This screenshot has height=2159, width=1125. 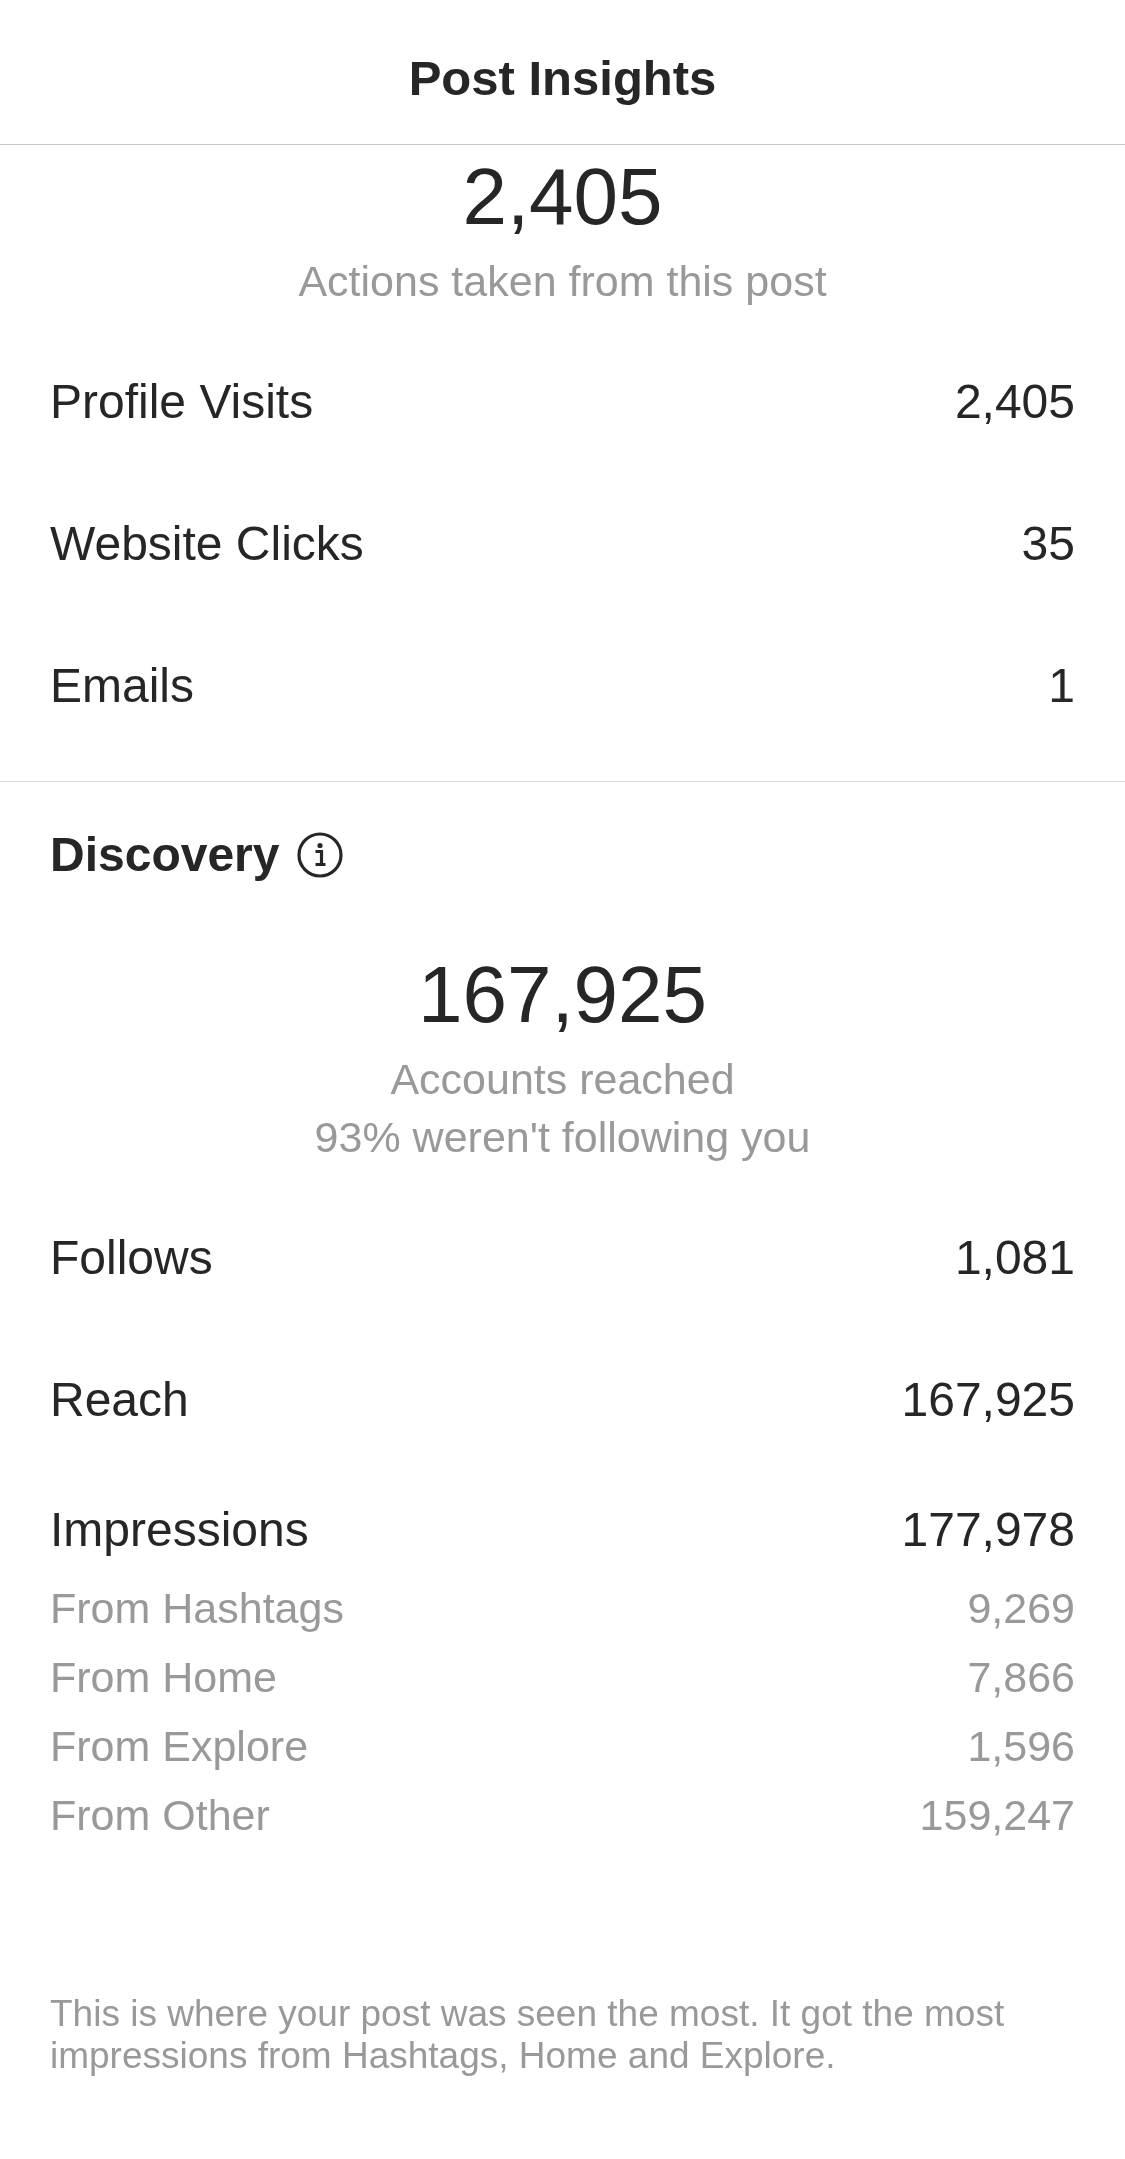 What do you see at coordinates (160, 1815) in the screenshot?
I see `breakdown-label: From Other` at bounding box center [160, 1815].